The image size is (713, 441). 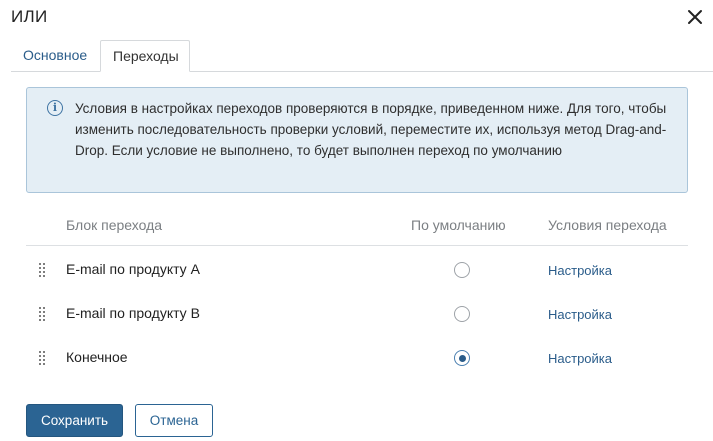 What do you see at coordinates (357, 270) in the screenshot?
I see `table-row: E-mail по продукту A Настройка` at bounding box center [357, 270].